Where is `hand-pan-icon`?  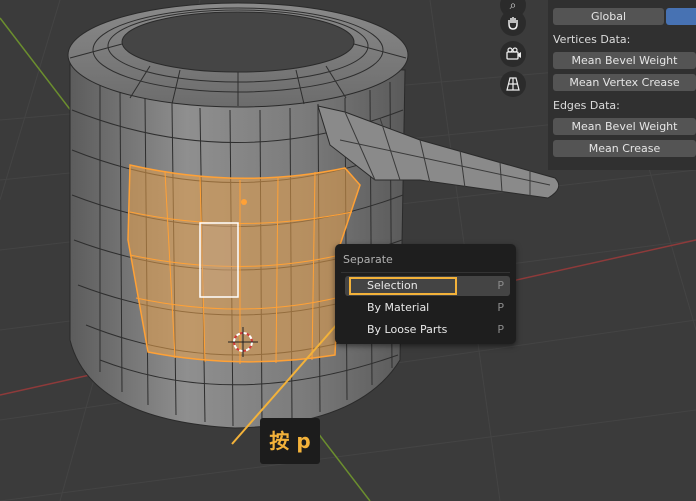
hand-pan-icon is located at coordinates (513, 23).